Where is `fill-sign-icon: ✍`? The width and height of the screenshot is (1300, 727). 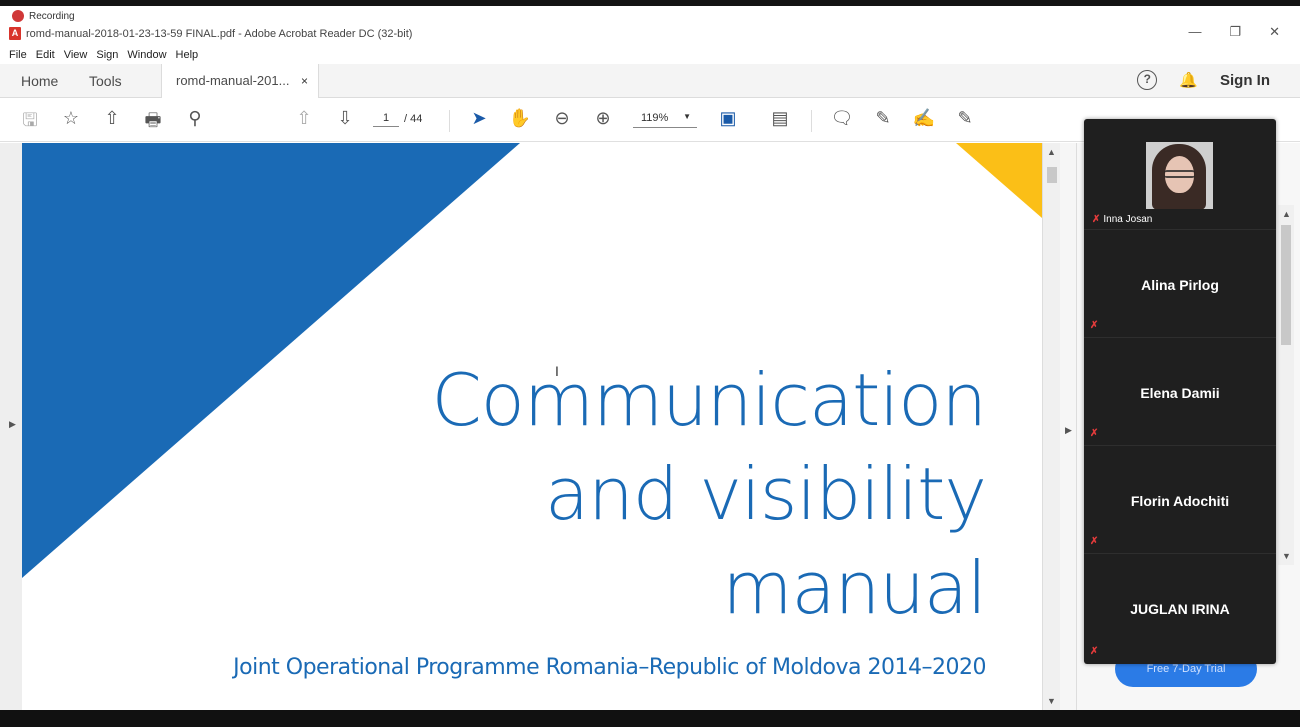 fill-sign-icon: ✍ is located at coordinates (924, 118).